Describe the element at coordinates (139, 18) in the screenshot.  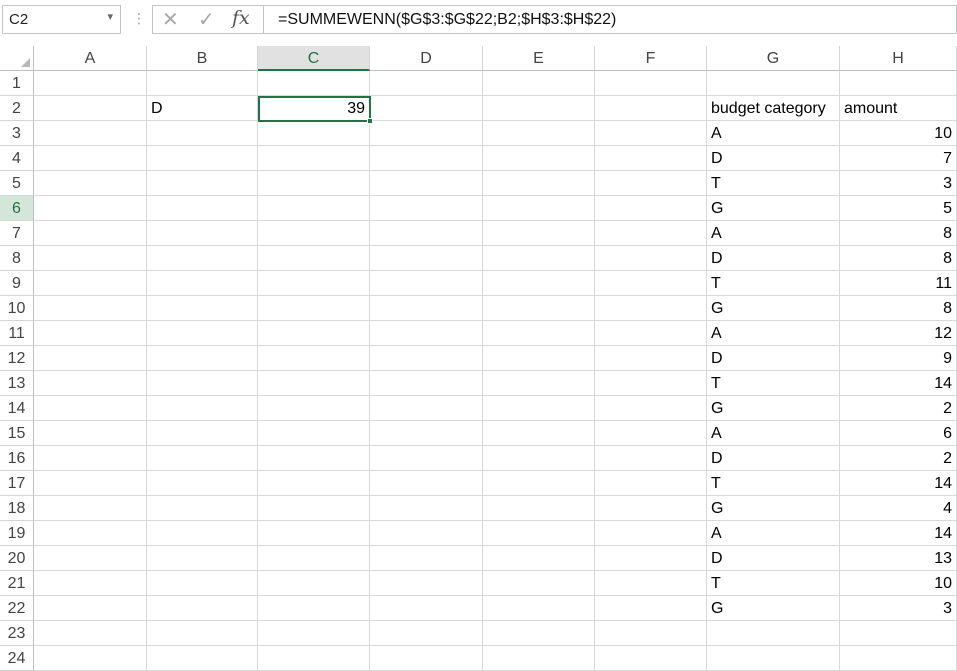
I see `more-options-icon: ⋮` at that location.